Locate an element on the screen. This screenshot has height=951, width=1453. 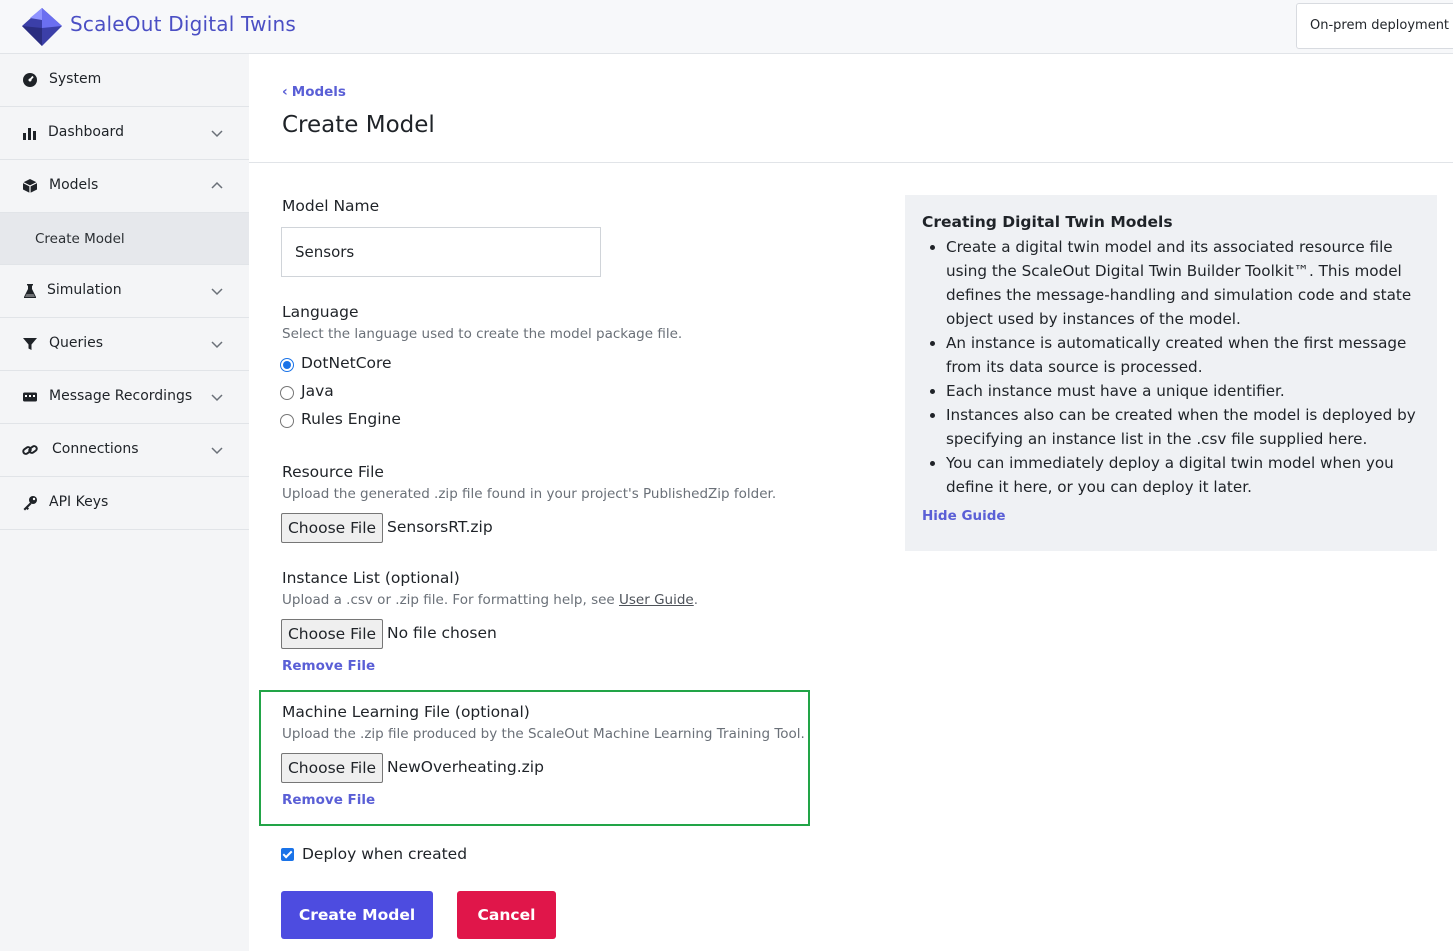
breadcrumb-label: Models is located at coordinates (318, 92).